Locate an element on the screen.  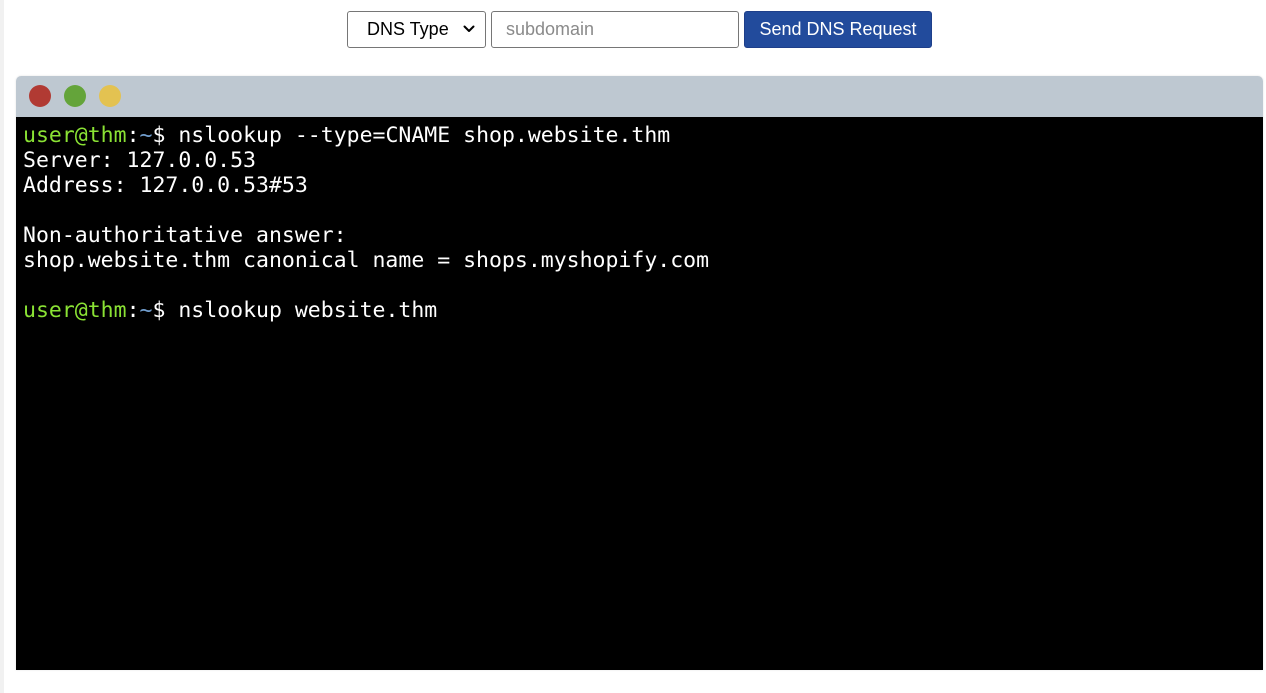
maximize-window-button is located at coordinates (75, 96).